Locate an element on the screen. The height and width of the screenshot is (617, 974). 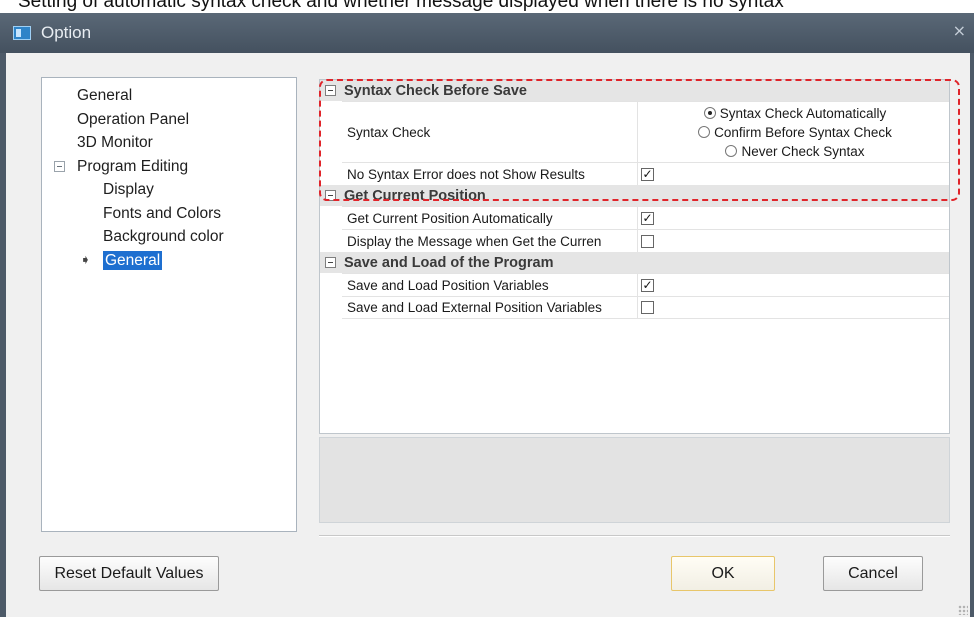
radio-label: Confirm Before Syntax Check is located at coordinates (803, 132).